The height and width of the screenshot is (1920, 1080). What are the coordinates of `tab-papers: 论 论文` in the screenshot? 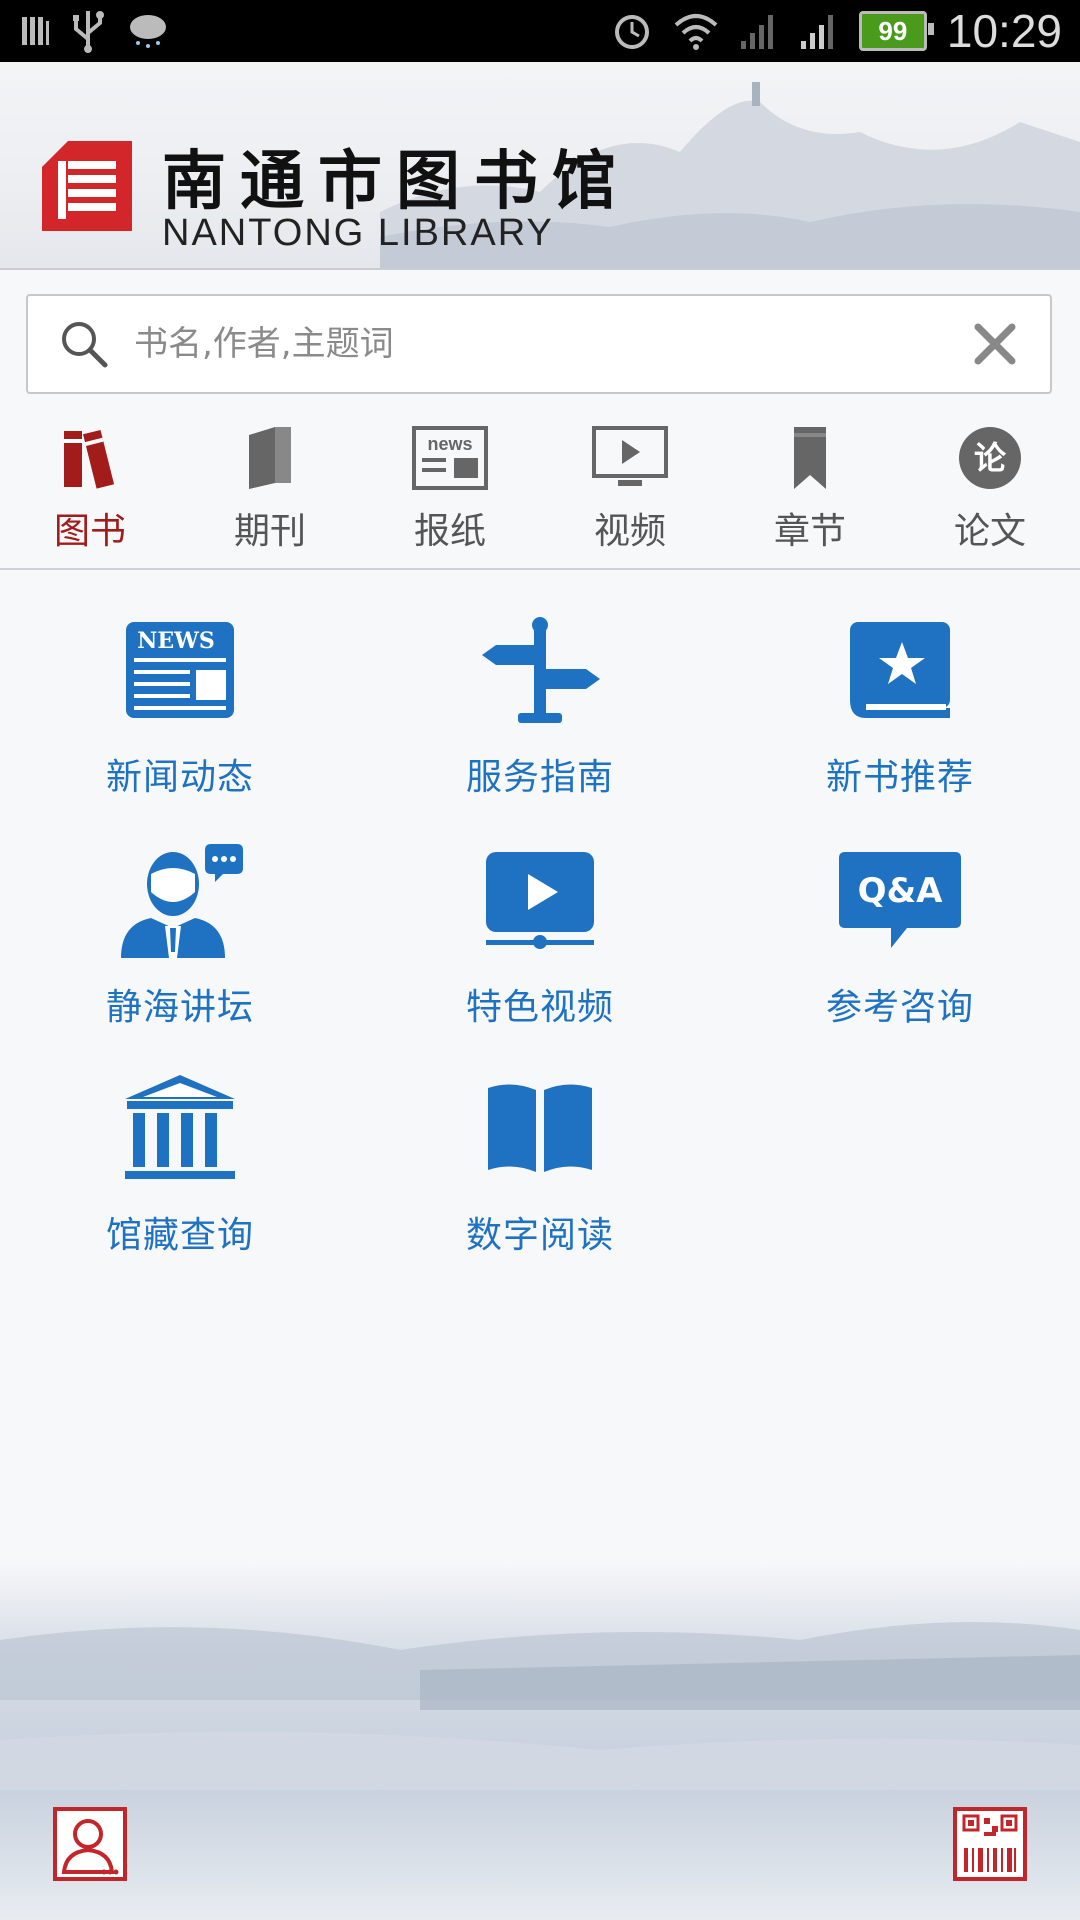 It's located at (990, 488).